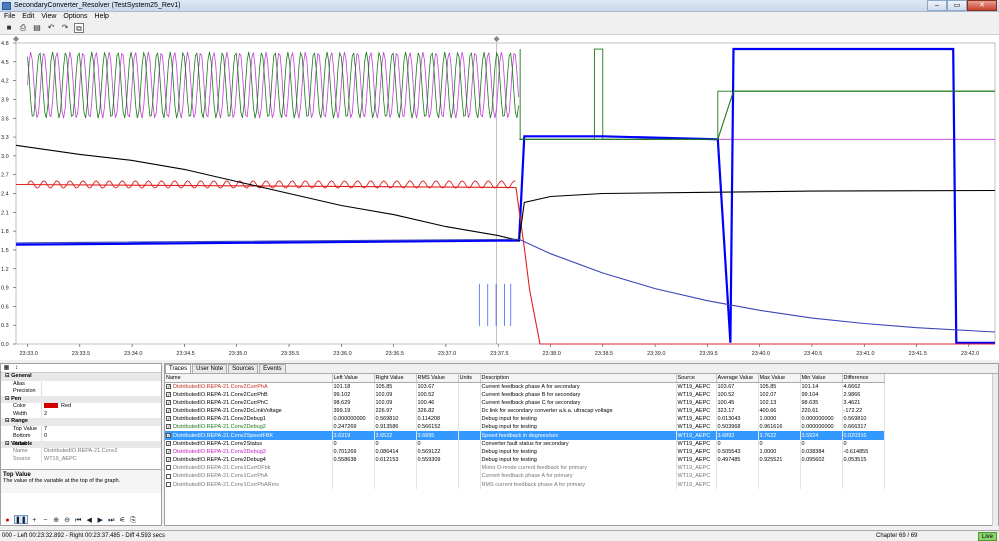  Describe the element at coordinates (821, 378) in the screenshot. I see `column-header: Min Value` at that location.